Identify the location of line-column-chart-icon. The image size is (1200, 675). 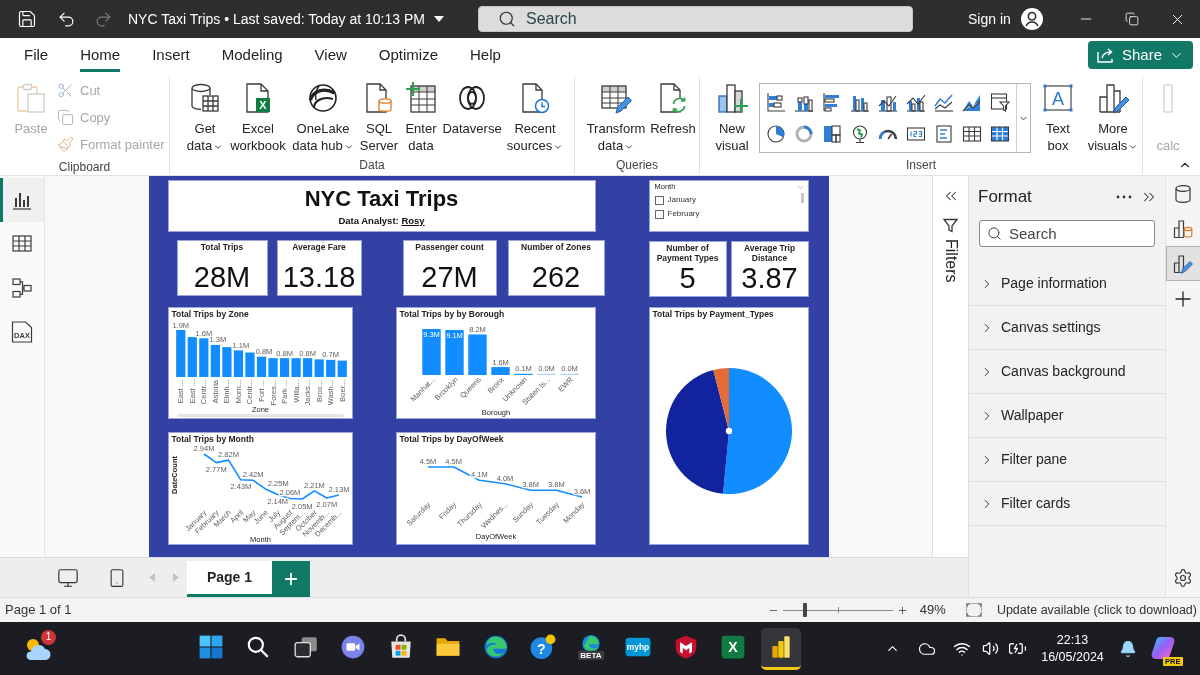
(916, 102).